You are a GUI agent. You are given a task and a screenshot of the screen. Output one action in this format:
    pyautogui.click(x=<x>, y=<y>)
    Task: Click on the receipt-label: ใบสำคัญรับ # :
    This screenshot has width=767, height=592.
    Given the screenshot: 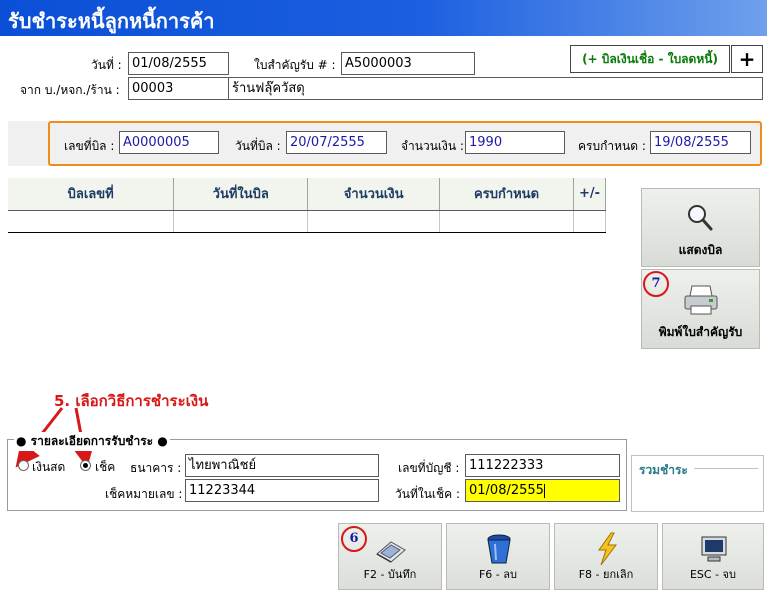 What is the action you would take?
    pyautogui.click(x=295, y=65)
    